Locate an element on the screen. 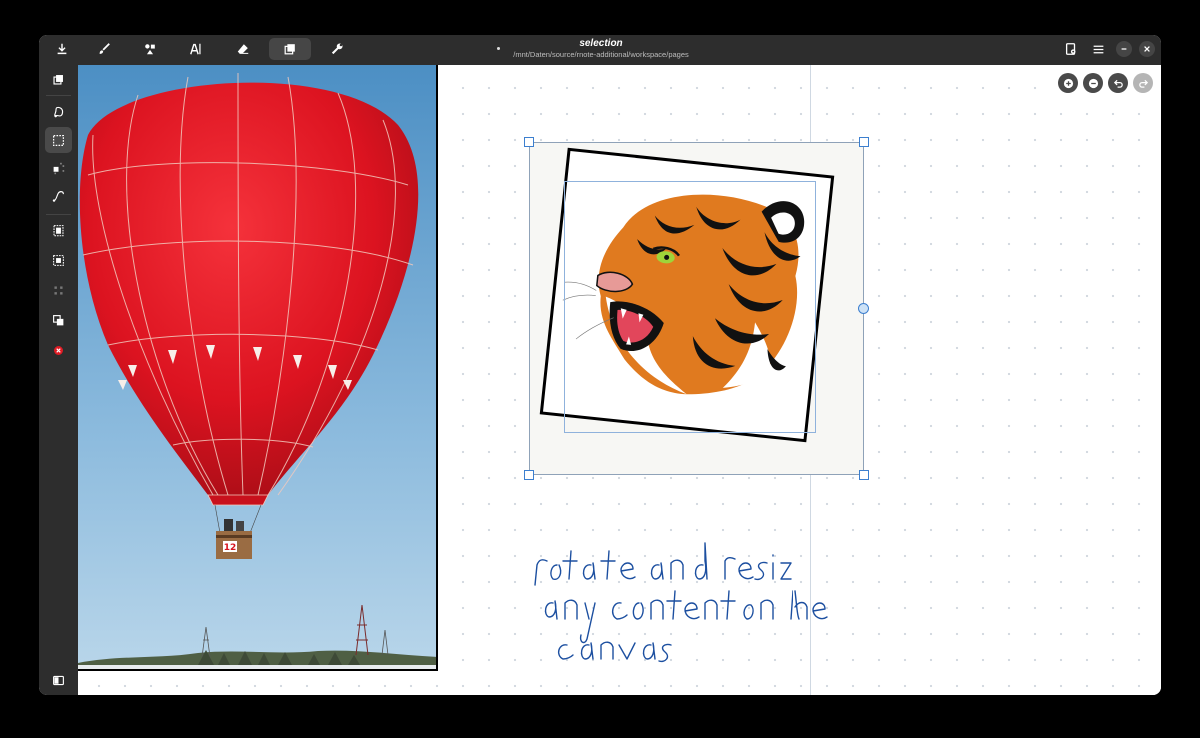 This screenshot has height=738, width=1200. main-menu-button is located at coordinates (1098, 49).